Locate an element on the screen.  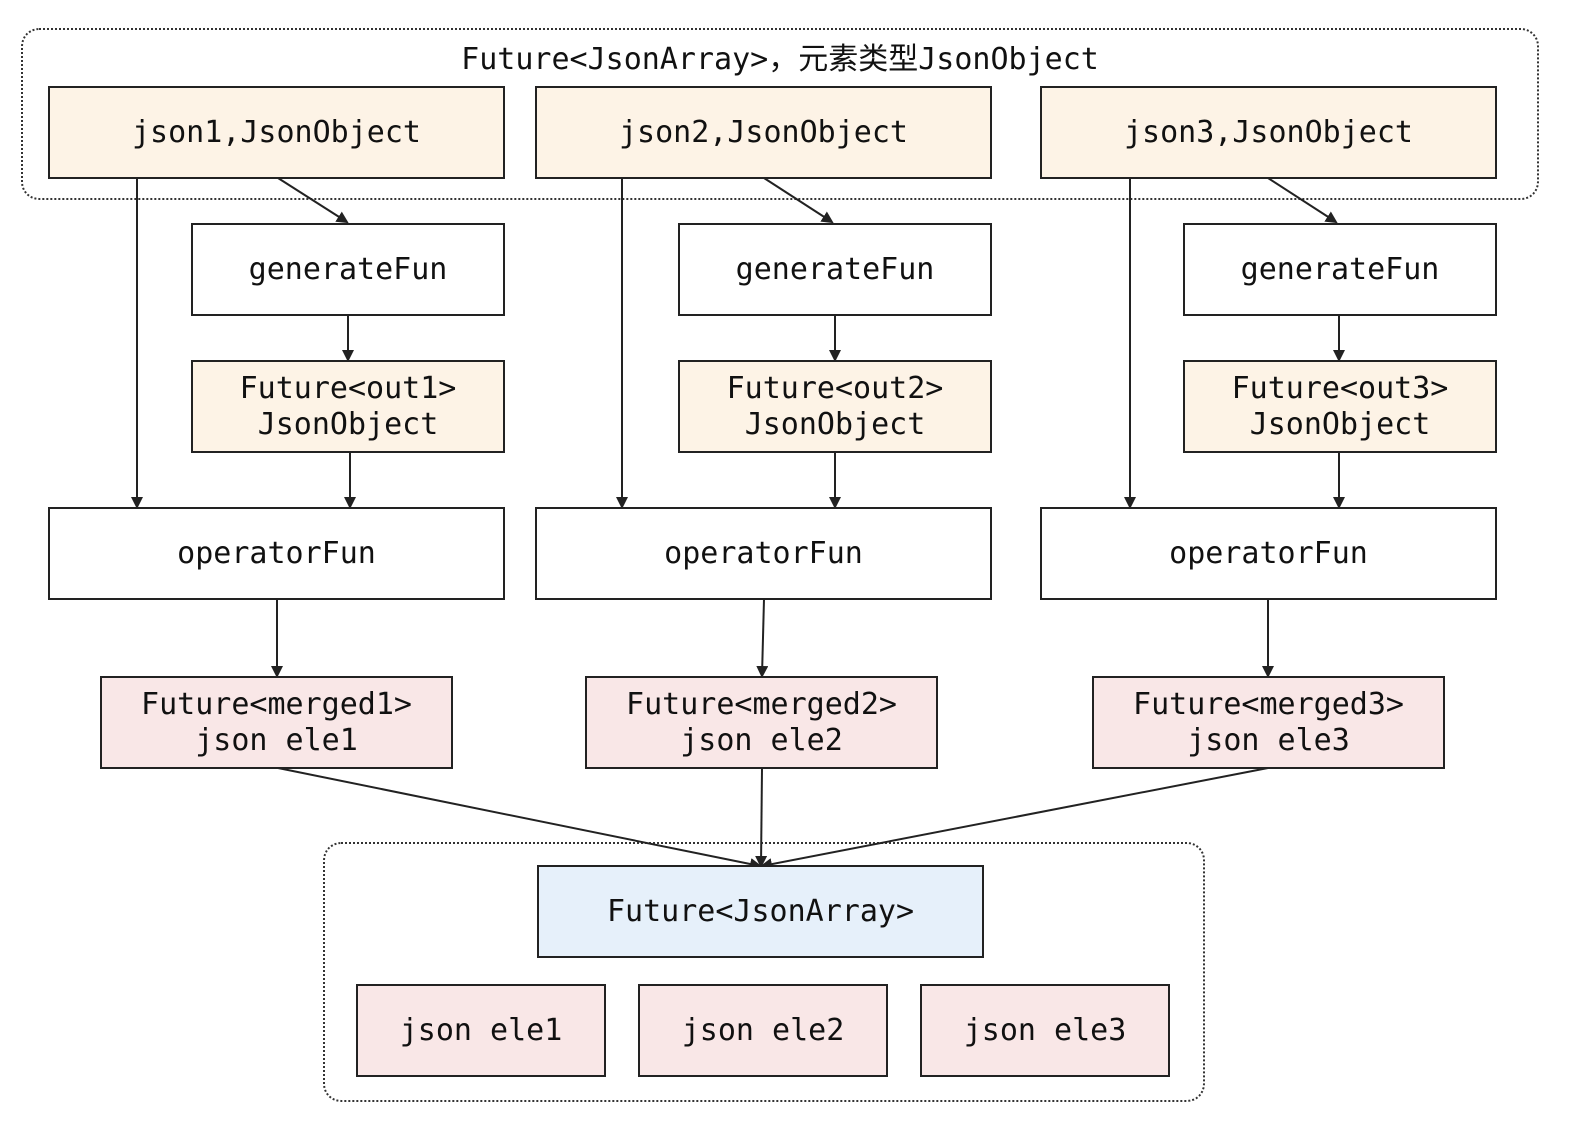
result-element-1: json ele1 is located at coordinates (481, 1030).